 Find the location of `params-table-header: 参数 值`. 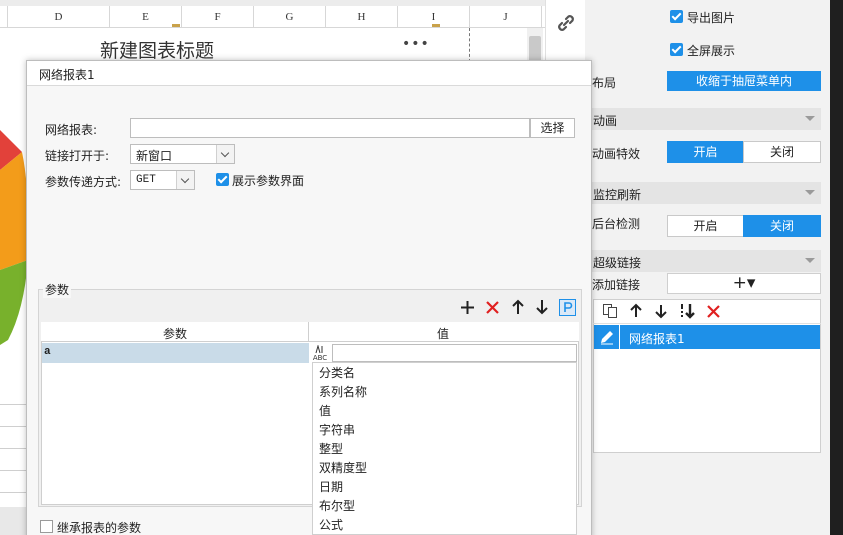

params-table-header: 参数 值 is located at coordinates (310, 332).